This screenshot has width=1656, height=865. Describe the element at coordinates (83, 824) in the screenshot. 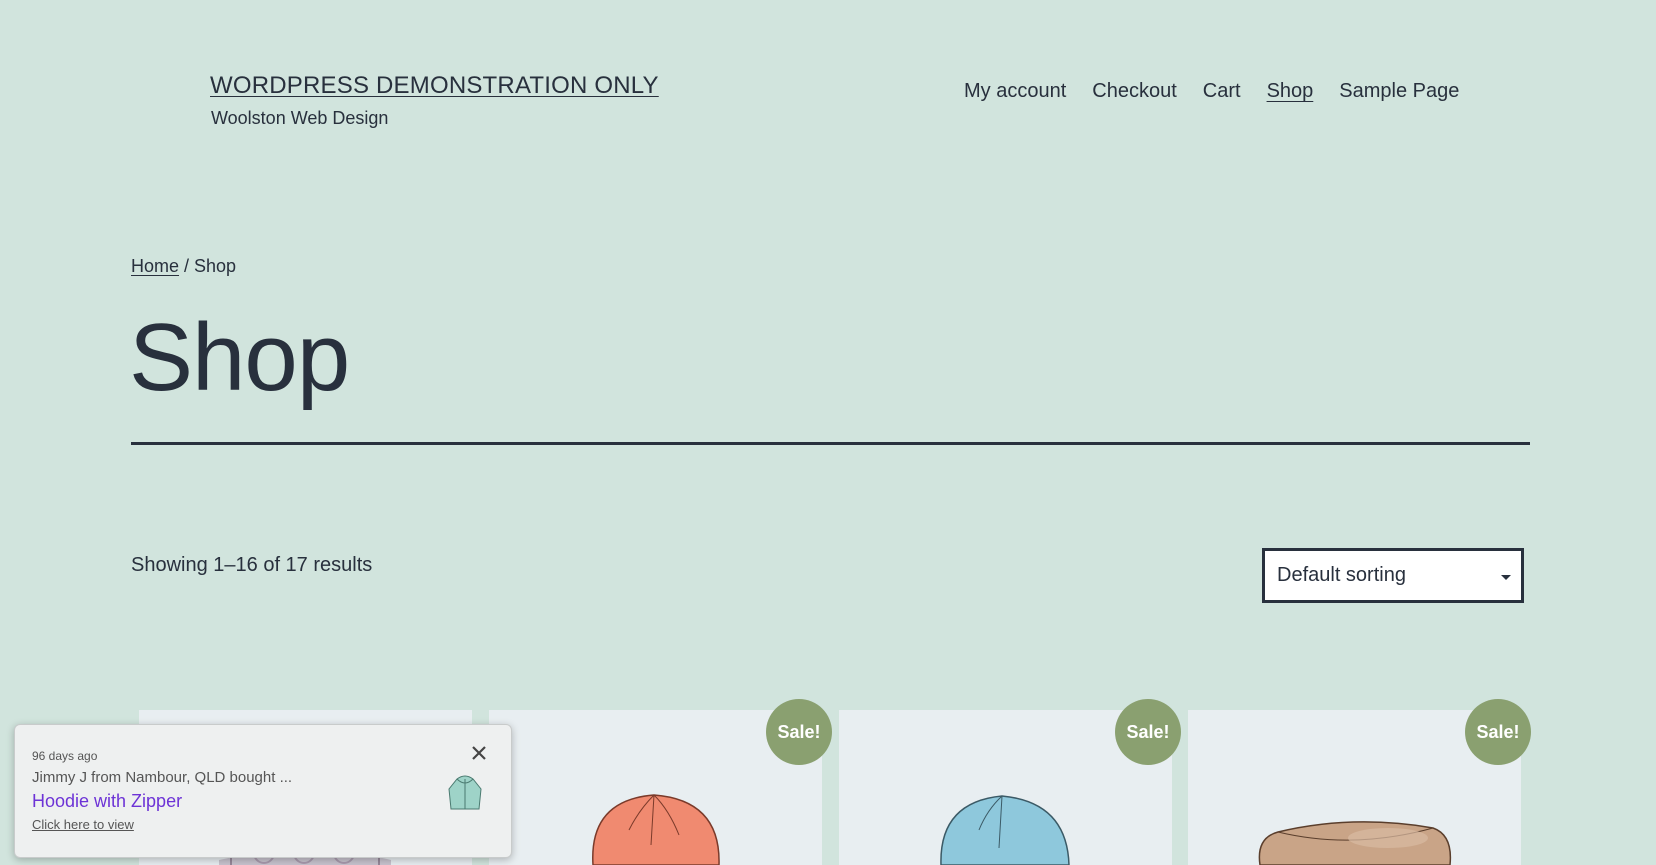

I see `notification-view-link: Click here to view` at that location.